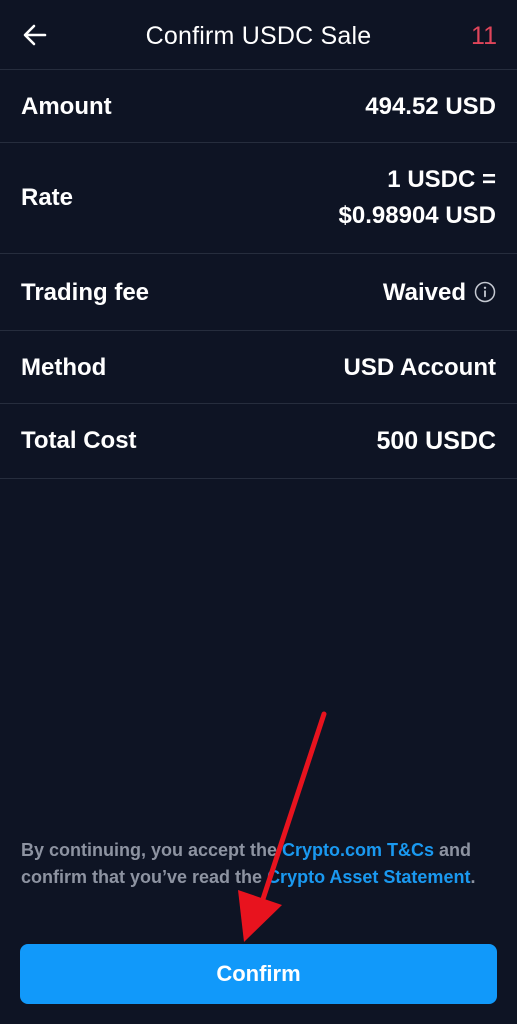 This screenshot has height=1024, width=517. Describe the element at coordinates (473, 877) in the screenshot. I see `disclaimer-text-3: .` at that location.